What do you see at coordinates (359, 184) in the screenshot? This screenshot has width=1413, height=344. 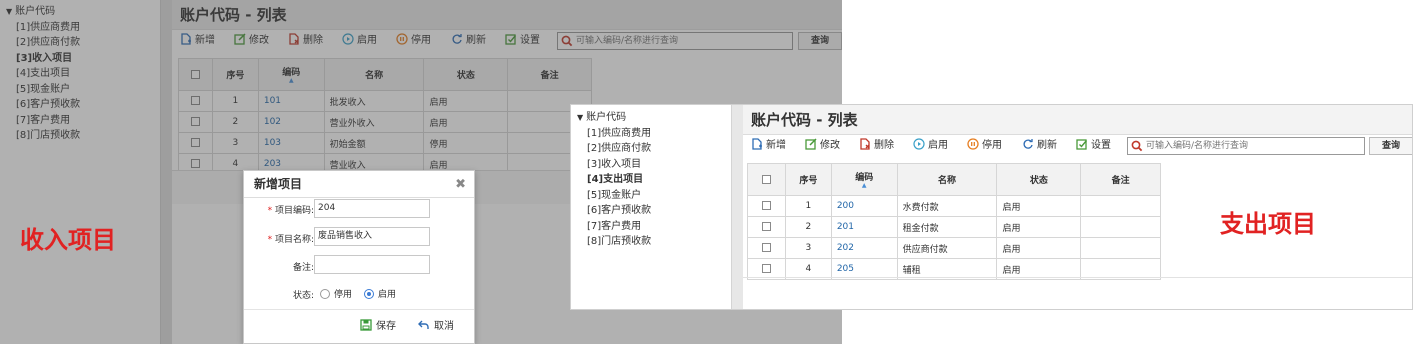 I see `dialog-title: 新增项目` at bounding box center [359, 184].